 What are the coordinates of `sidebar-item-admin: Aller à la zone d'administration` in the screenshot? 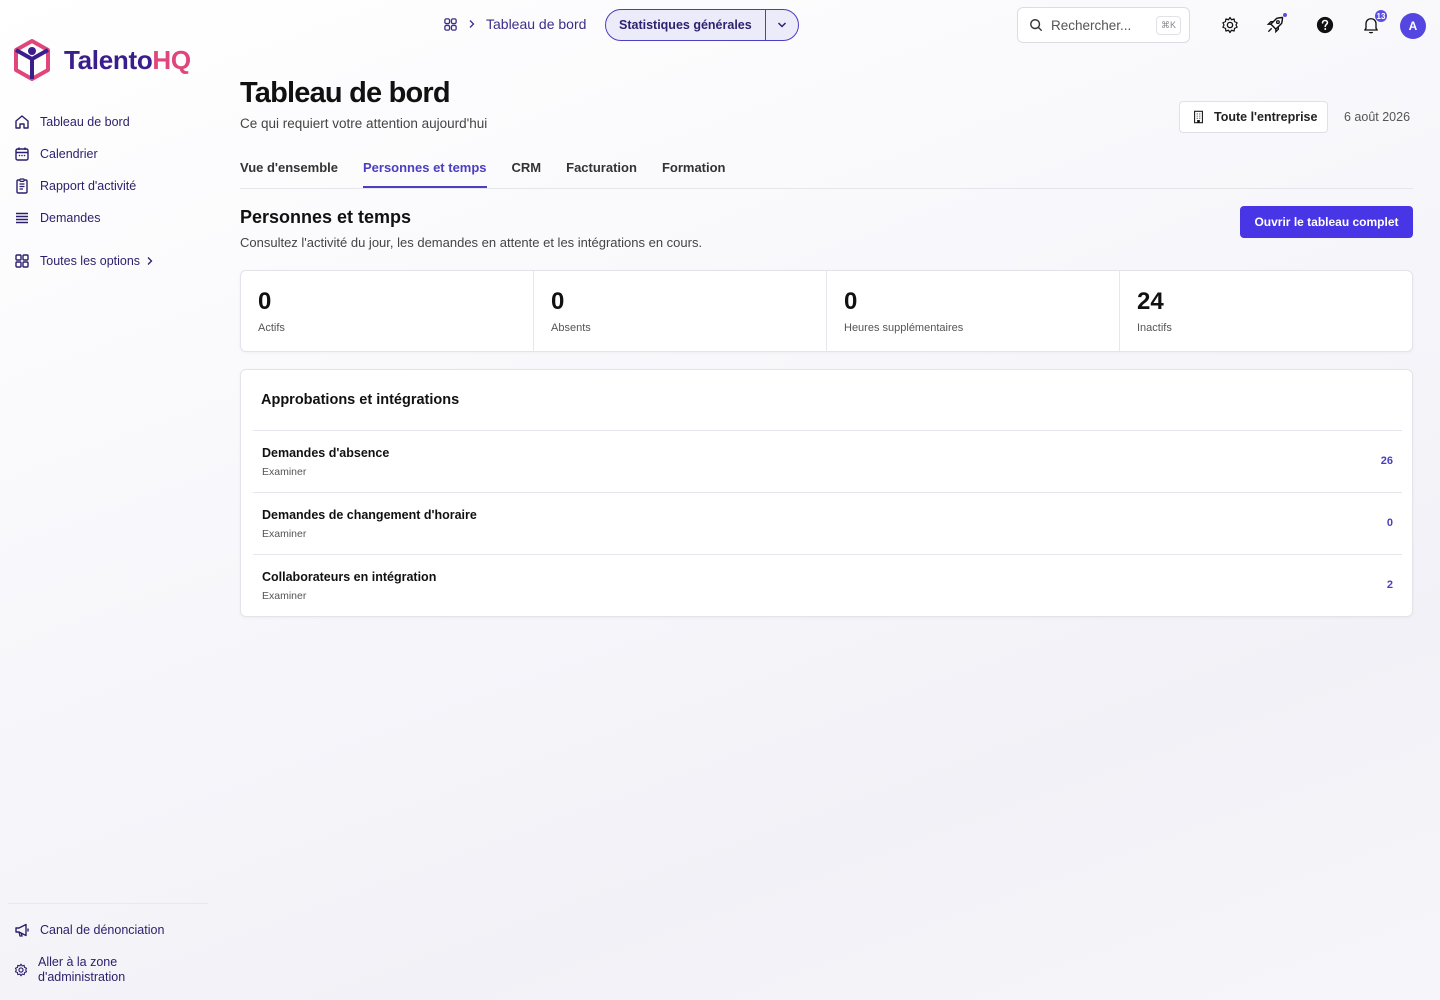 It's located at (89, 970).